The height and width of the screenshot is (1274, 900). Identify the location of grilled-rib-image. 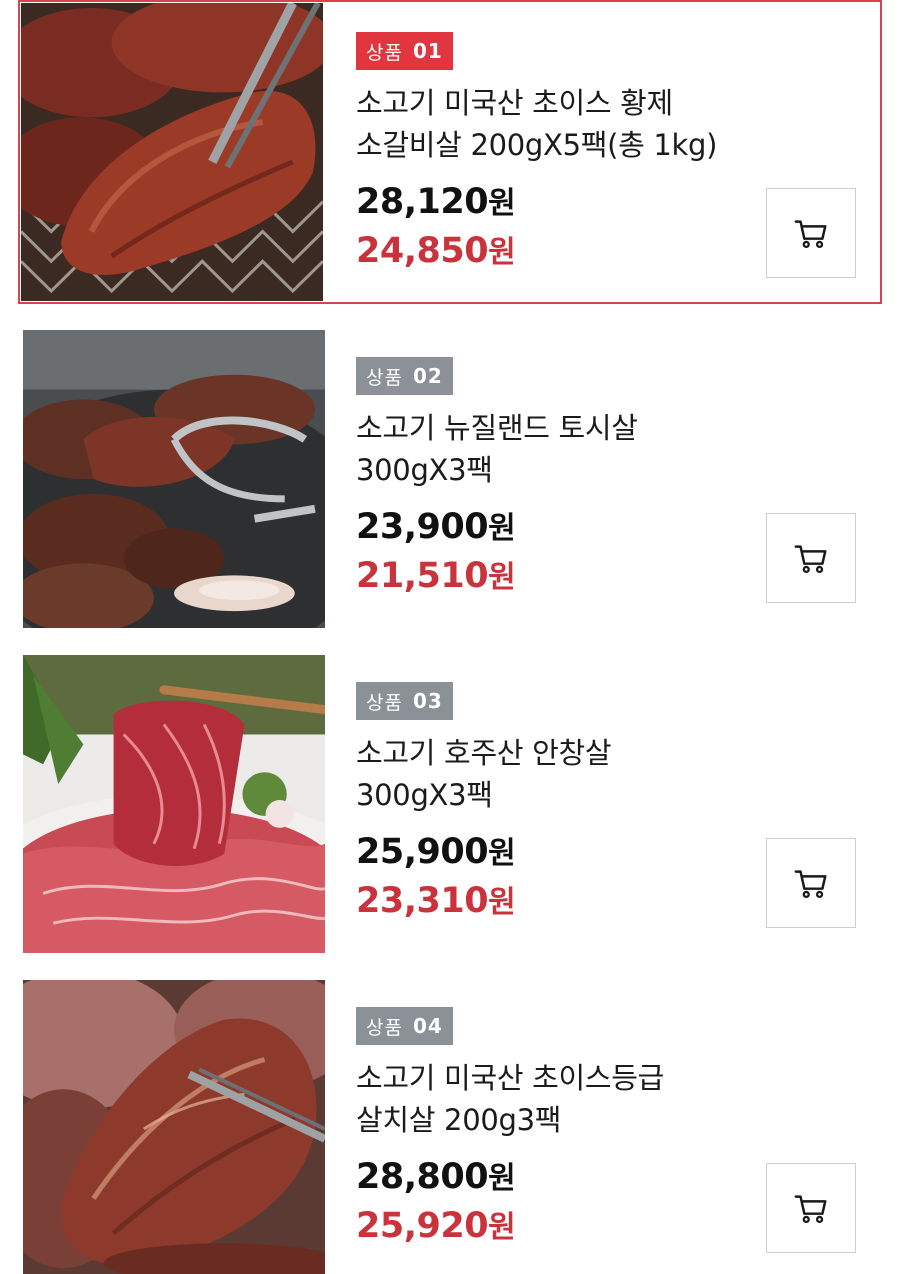
(172, 152).